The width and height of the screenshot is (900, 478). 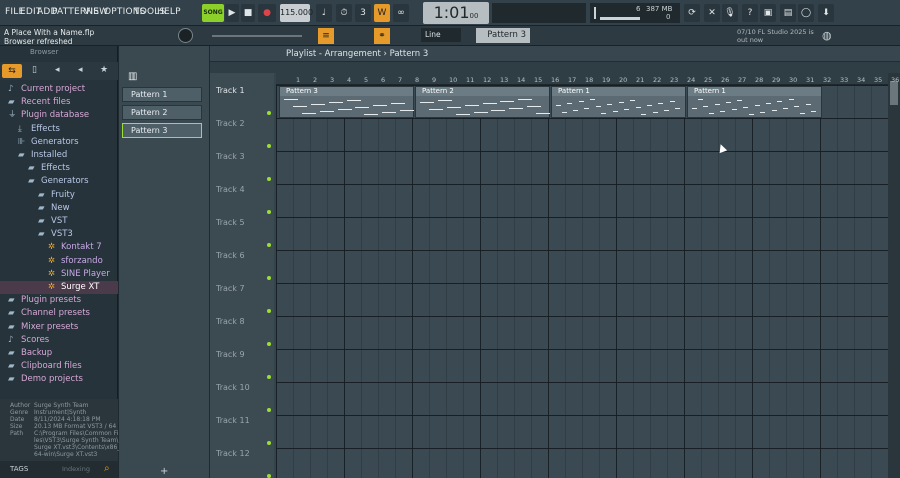 What do you see at coordinates (778, 36) in the screenshot?
I see `news-text: 07/10 FL Studio 2025 is out now` at bounding box center [778, 36].